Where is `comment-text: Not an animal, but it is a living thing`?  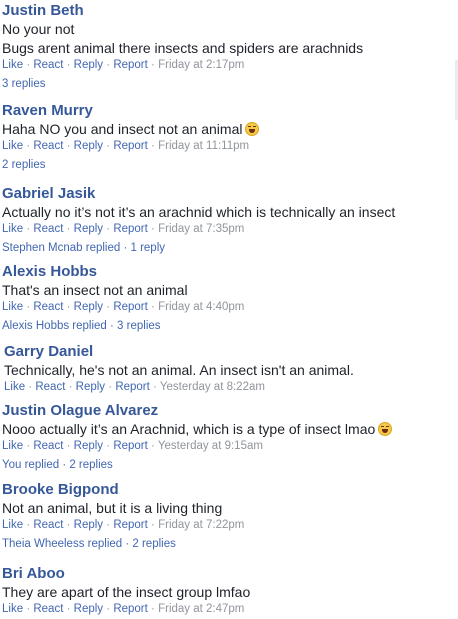 comment-text: Not an animal, but it is a living thing is located at coordinates (112, 508).